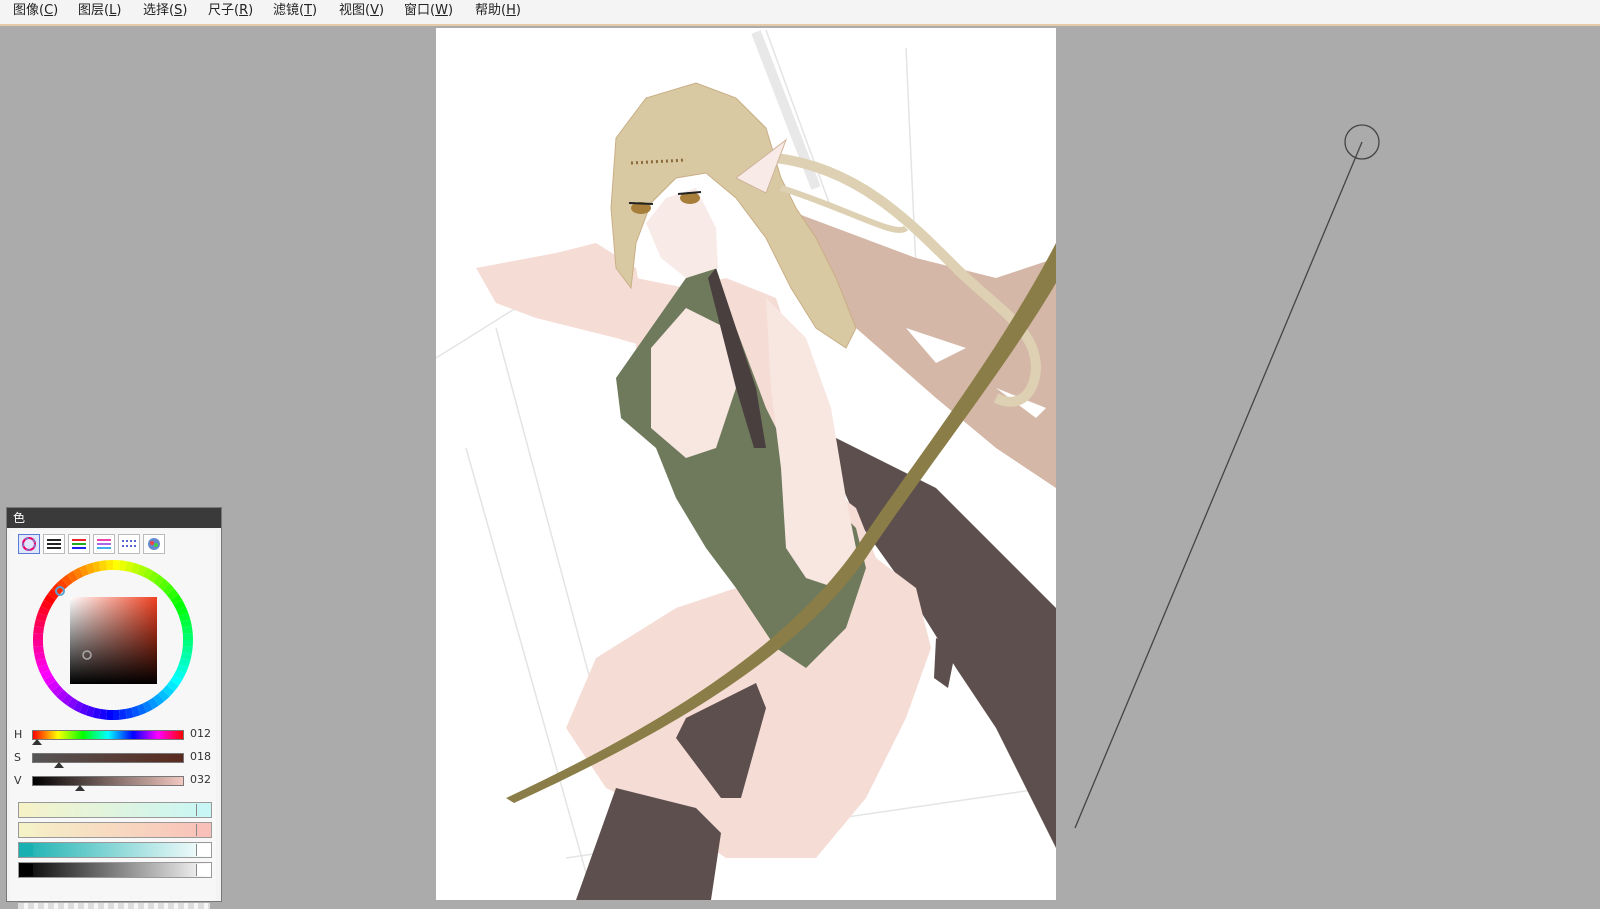  What do you see at coordinates (79, 544) in the screenshot?
I see `rgb-sliders-tab-icon` at bounding box center [79, 544].